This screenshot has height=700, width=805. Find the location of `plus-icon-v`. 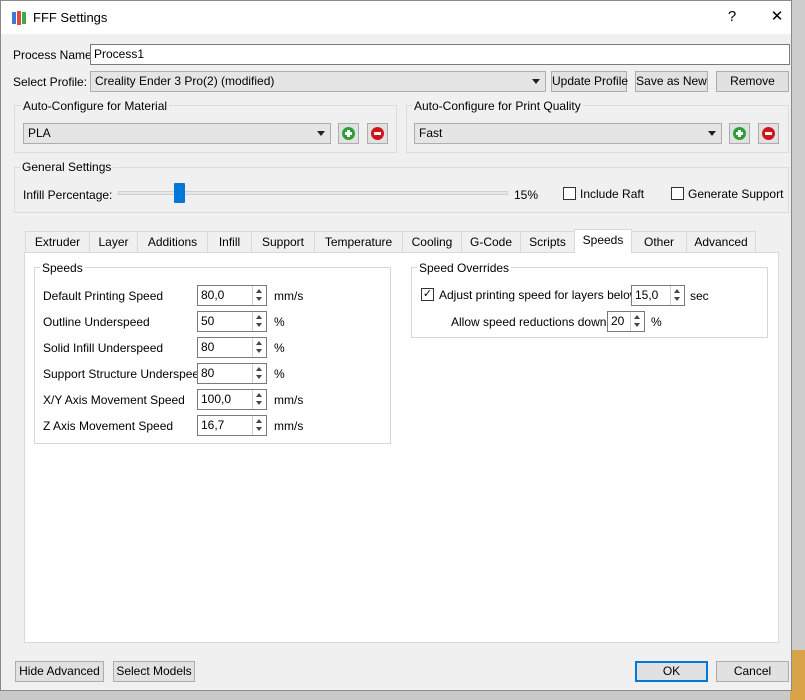

plus-icon-v is located at coordinates (739, 133).